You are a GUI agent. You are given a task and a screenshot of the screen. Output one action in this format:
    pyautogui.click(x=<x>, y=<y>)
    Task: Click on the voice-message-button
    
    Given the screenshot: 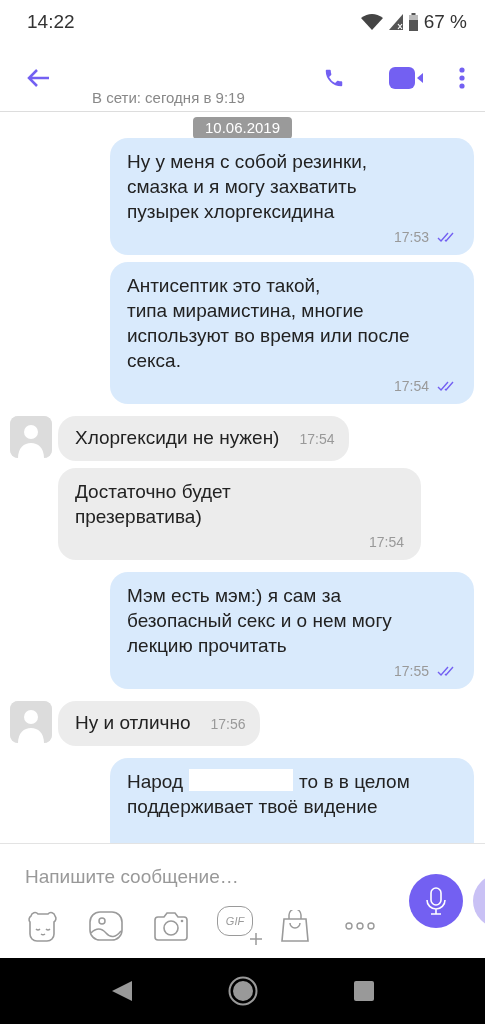 What is the action you would take?
    pyautogui.click(x=436, y=901)
    